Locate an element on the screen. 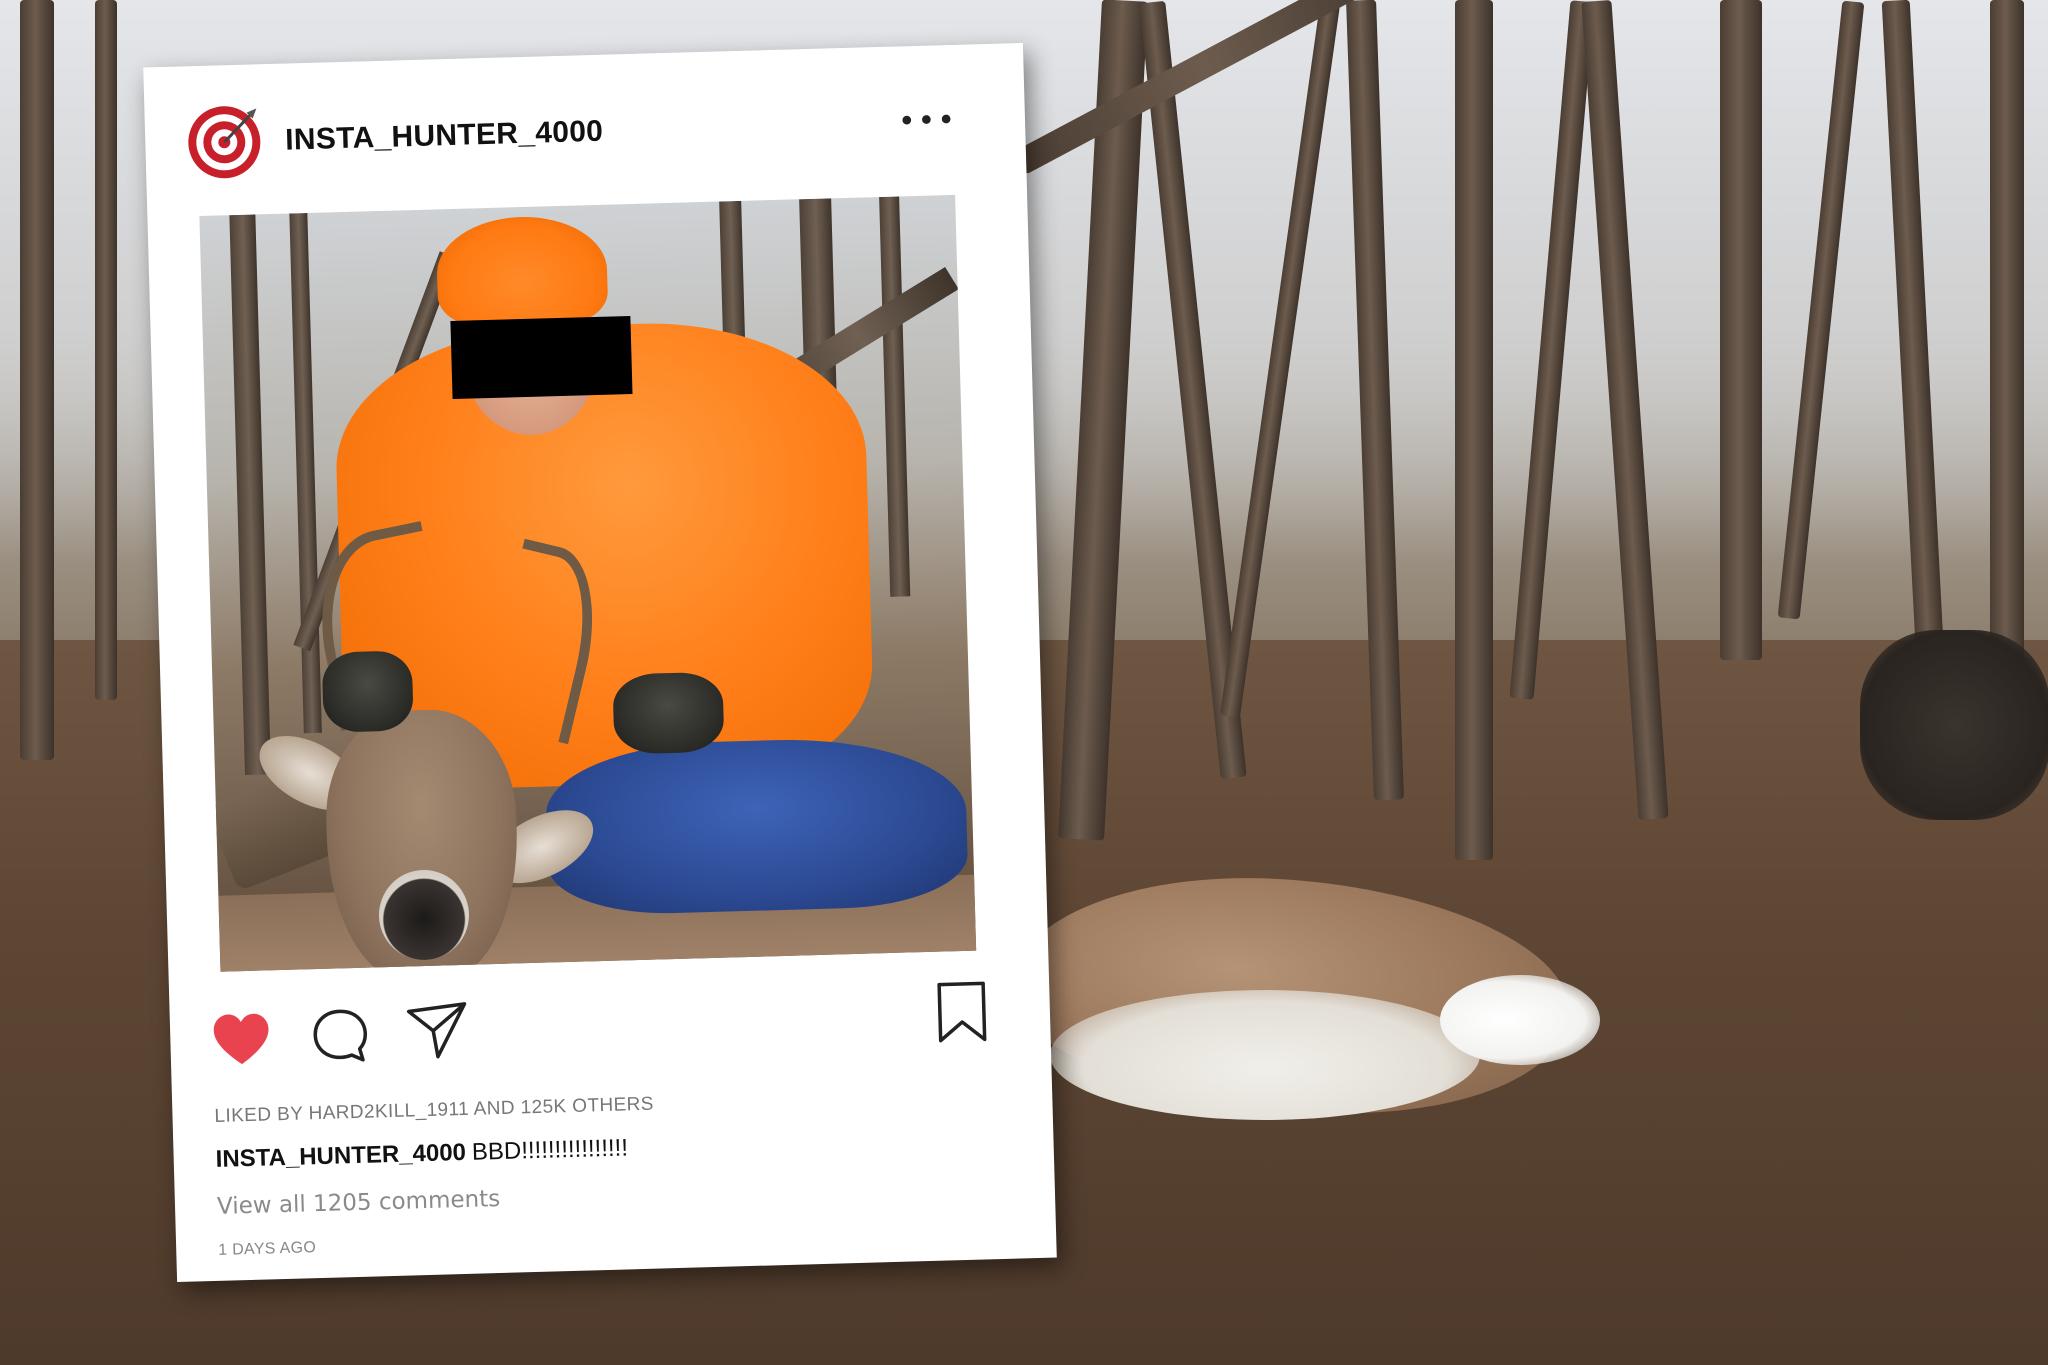 The image size is (2048, 1365). caption-text: BBD!!!!!!!!!!!!!!!! is located at coordinates (550, 1150).